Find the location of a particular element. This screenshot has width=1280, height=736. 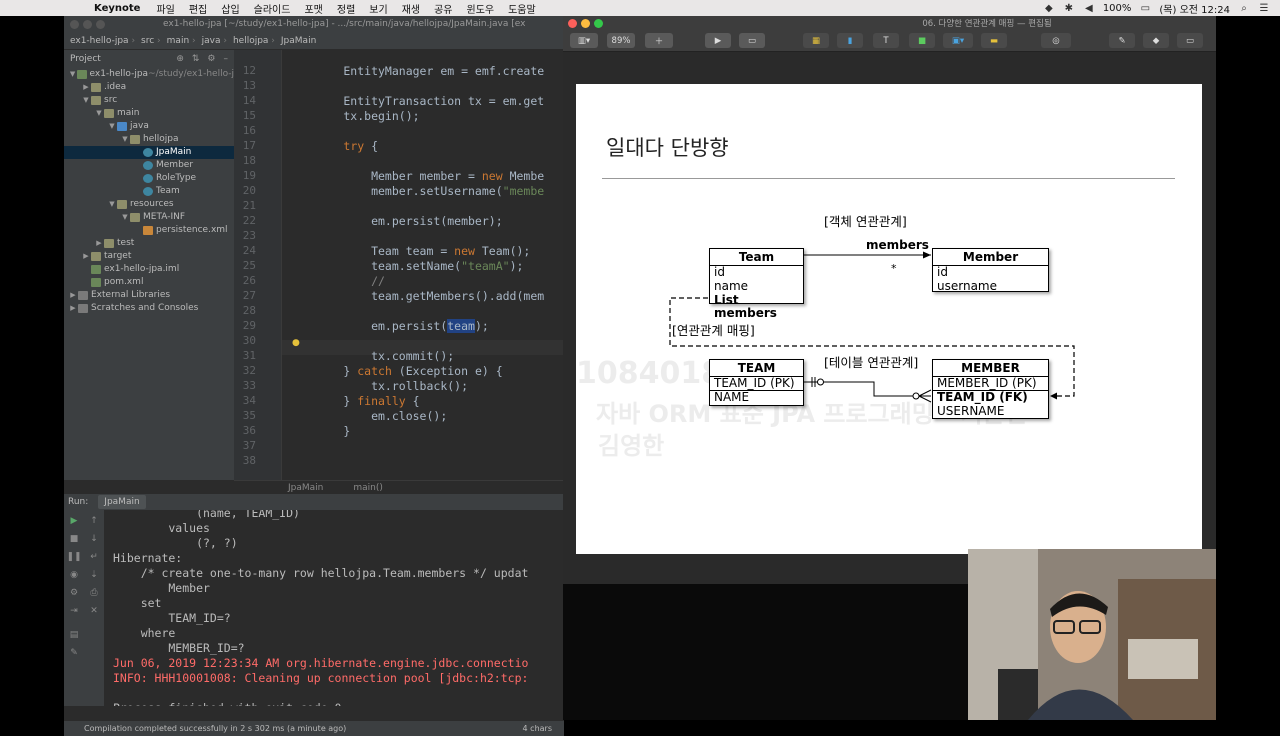

code-line: // is located at coordinates (336, 281).